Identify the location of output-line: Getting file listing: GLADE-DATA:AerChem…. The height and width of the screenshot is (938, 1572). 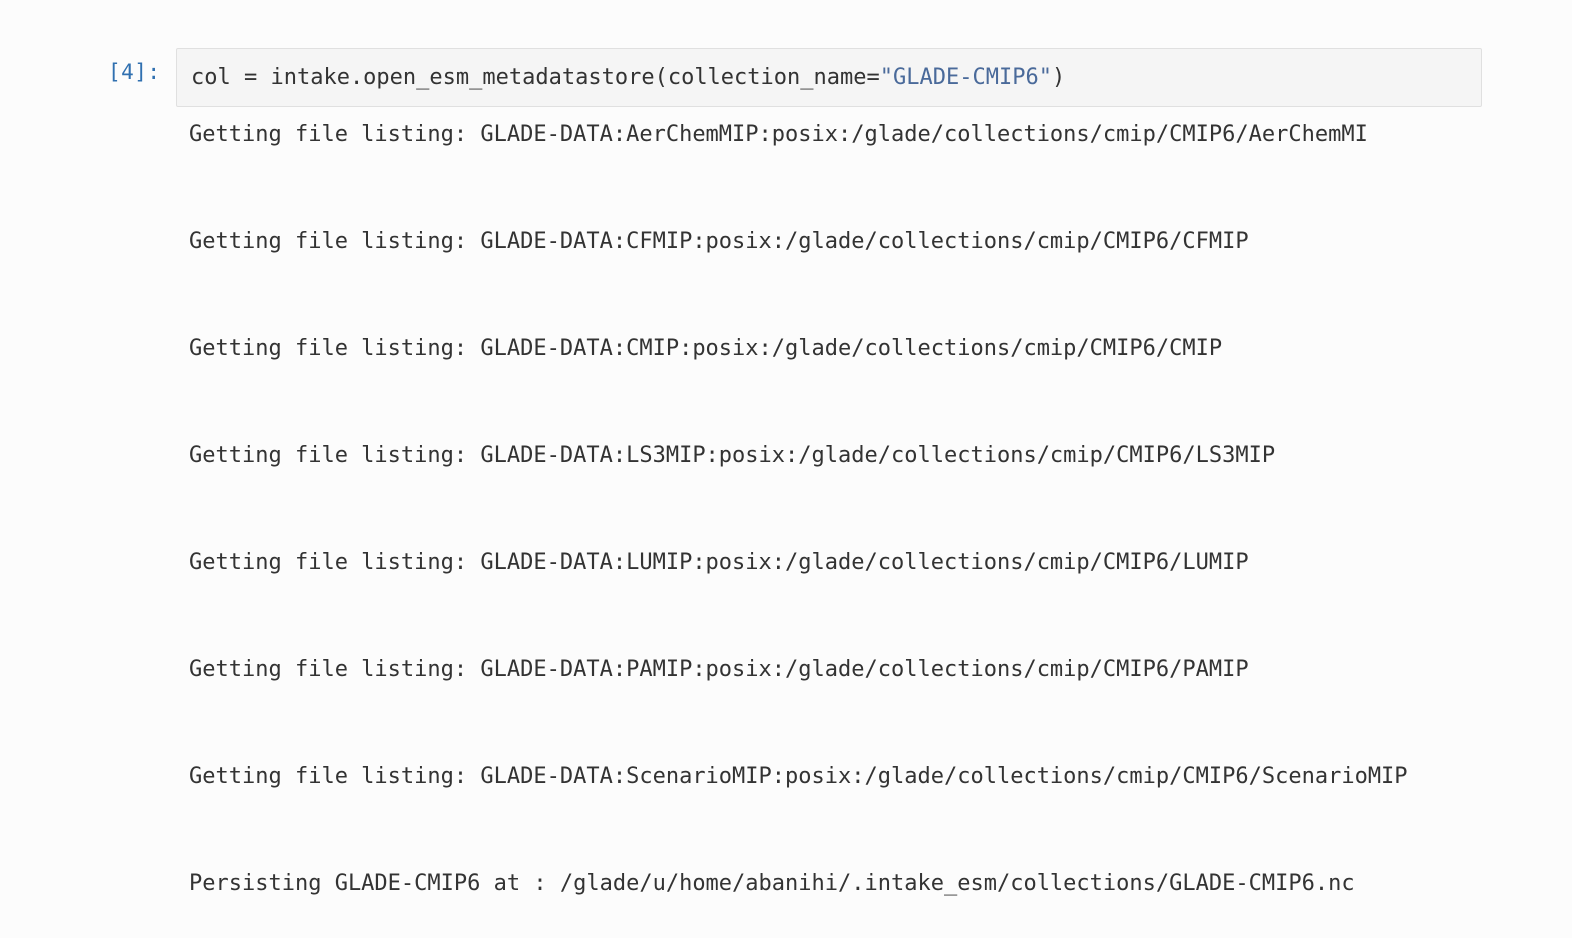
(778, 134).